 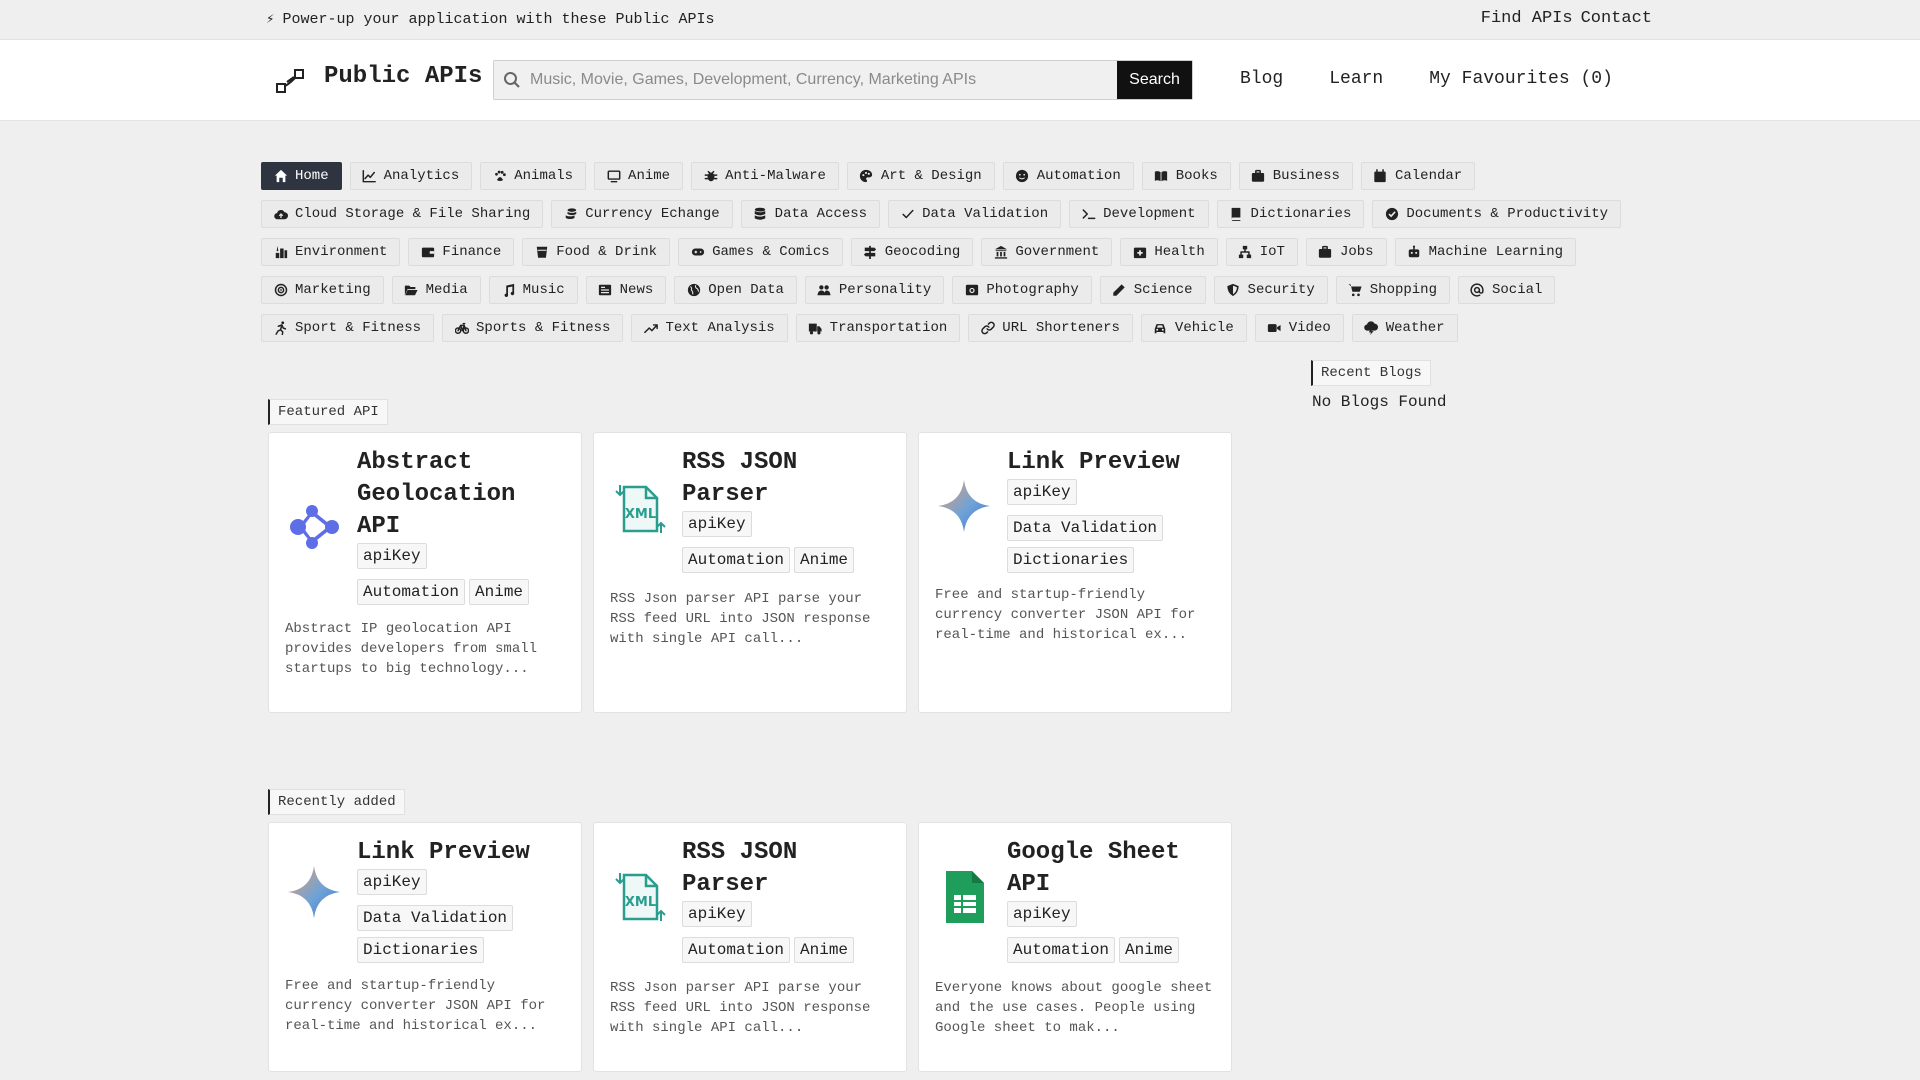 What do you see at coordinates (1306, 176) in the screenshot?
I see `category-label: Business` at bounding box center [1306, 176].